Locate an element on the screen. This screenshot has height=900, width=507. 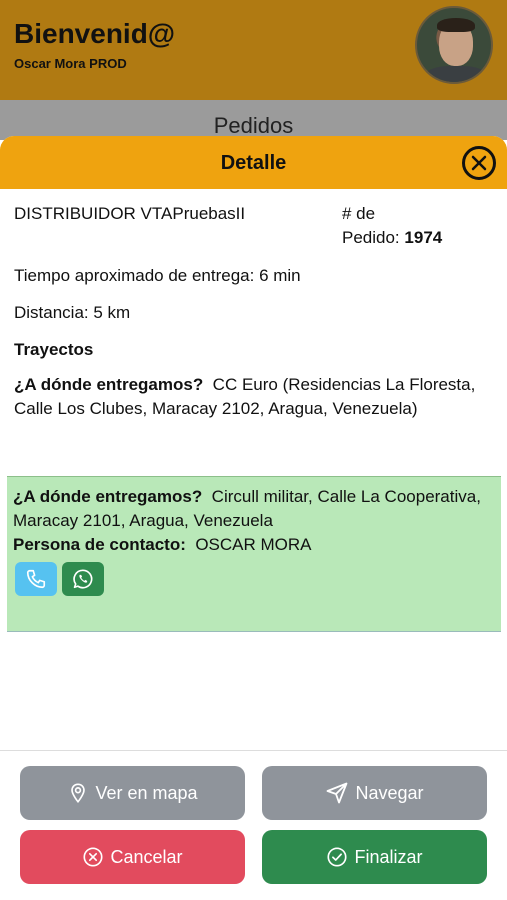
detail-header: Detalle is located at coordinates (253, 162).